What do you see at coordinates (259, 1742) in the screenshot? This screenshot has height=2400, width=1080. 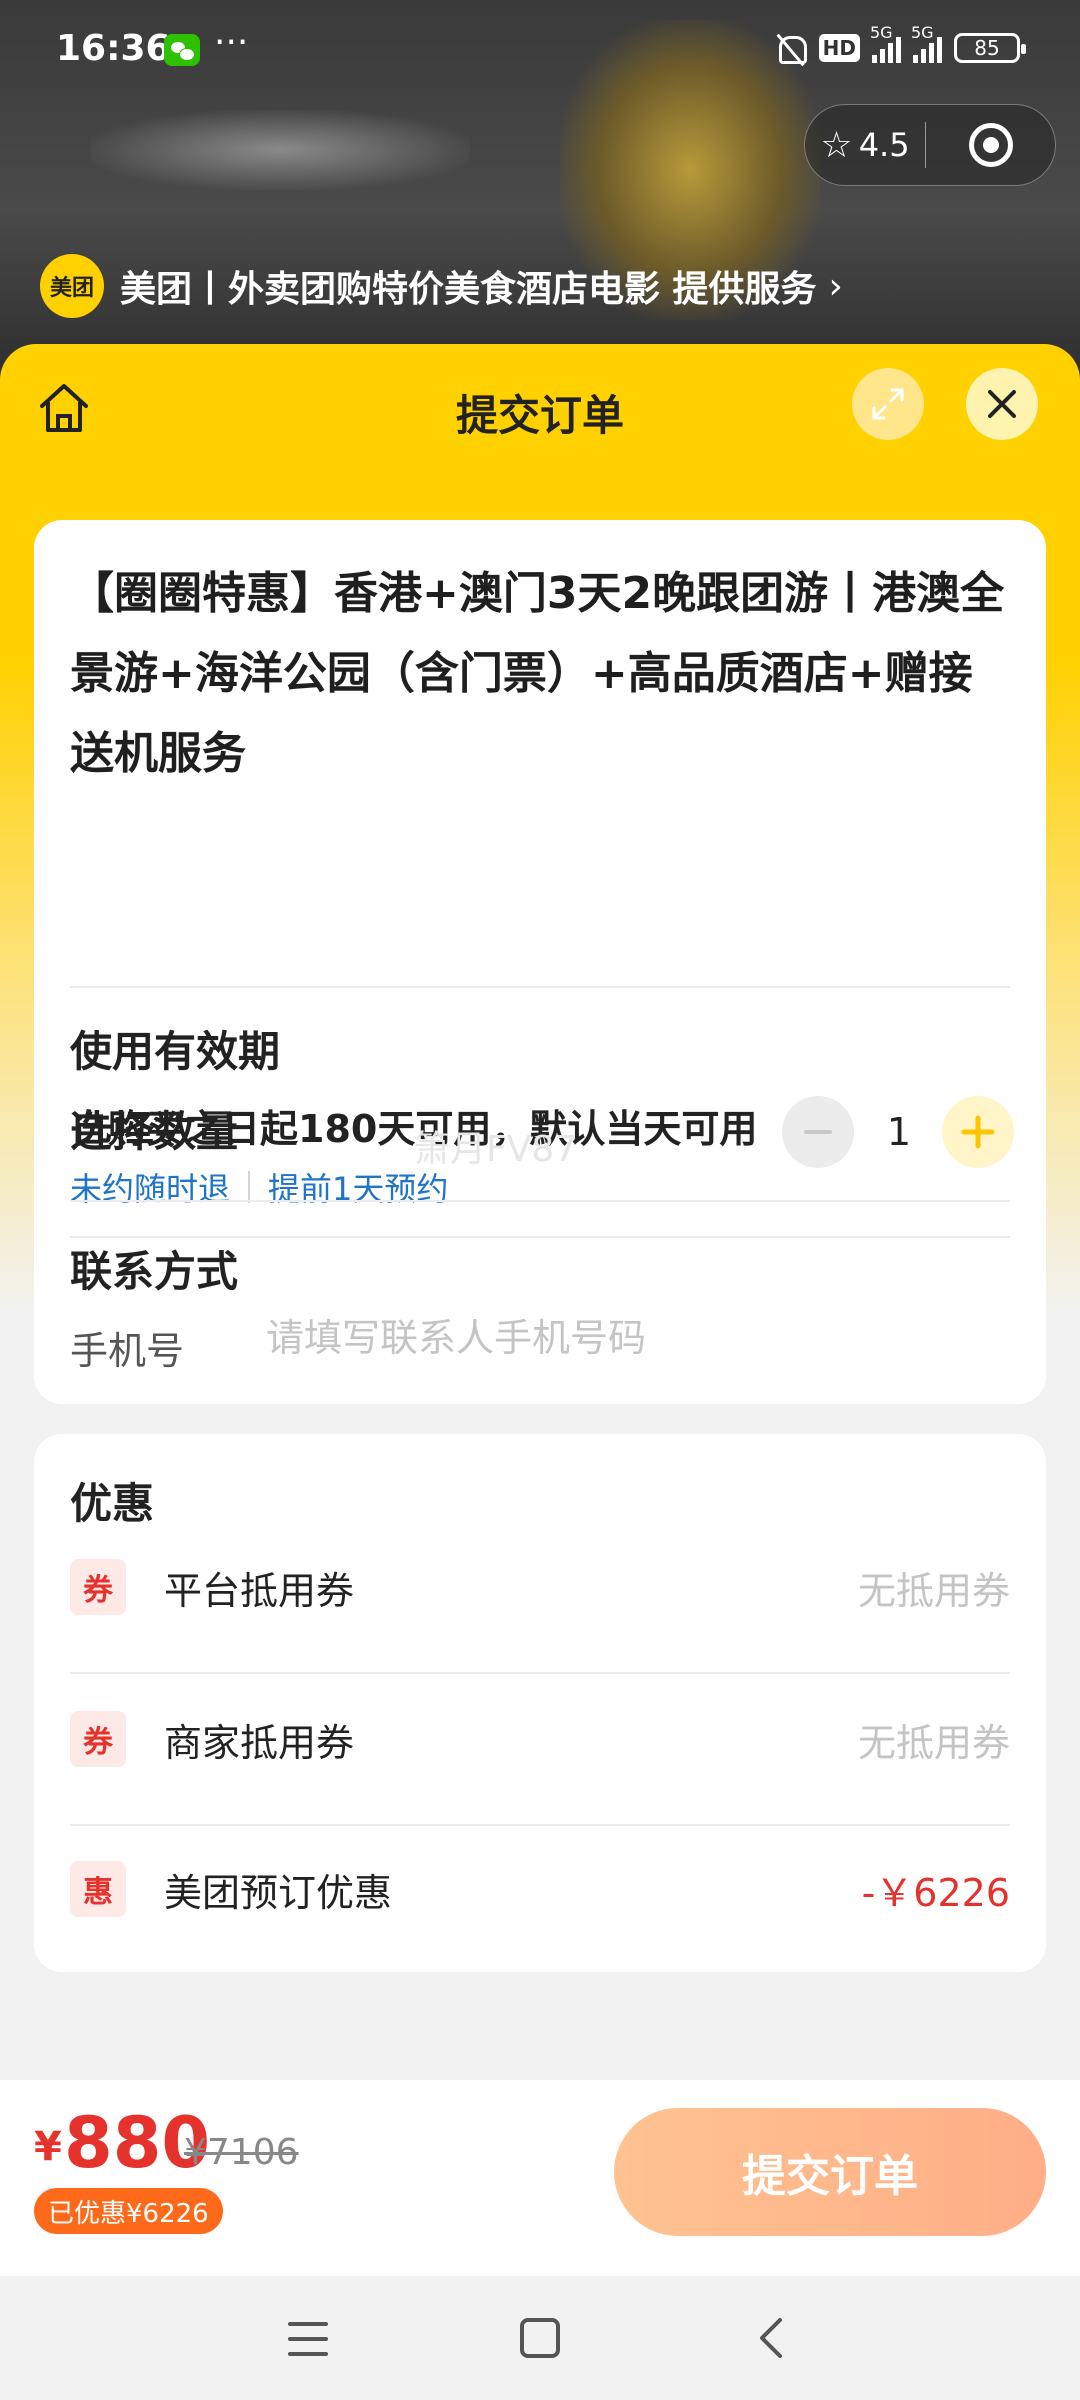 I see `discount-name: 商家抵用券` at bounding box center [259, 1742].